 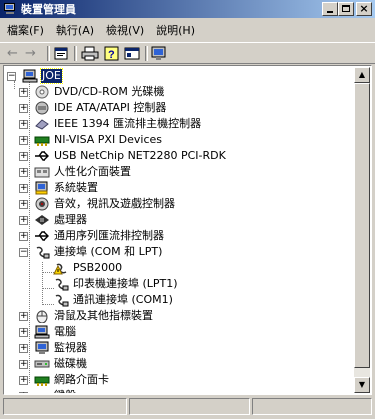 I want to click on forward-arrow-icon: →, so click(x=33, y=53).